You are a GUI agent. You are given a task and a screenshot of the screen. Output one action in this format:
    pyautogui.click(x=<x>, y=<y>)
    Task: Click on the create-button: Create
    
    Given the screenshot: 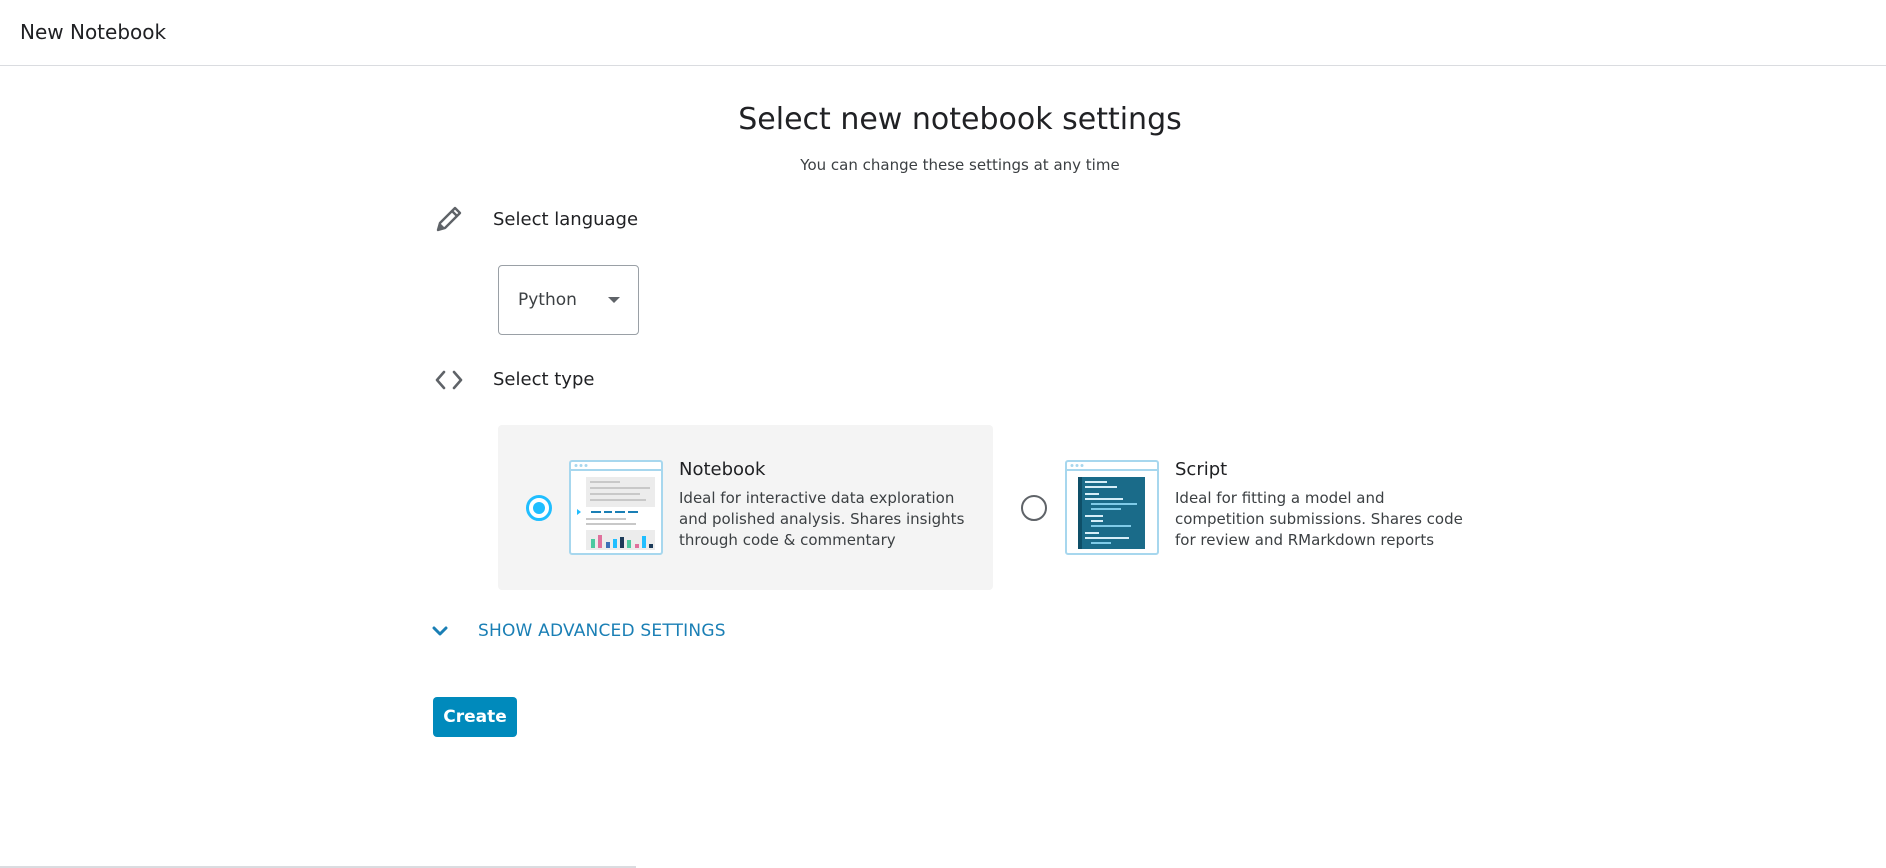 What is the action you would take?
    pyautogui.click(x=475, y=717)
    